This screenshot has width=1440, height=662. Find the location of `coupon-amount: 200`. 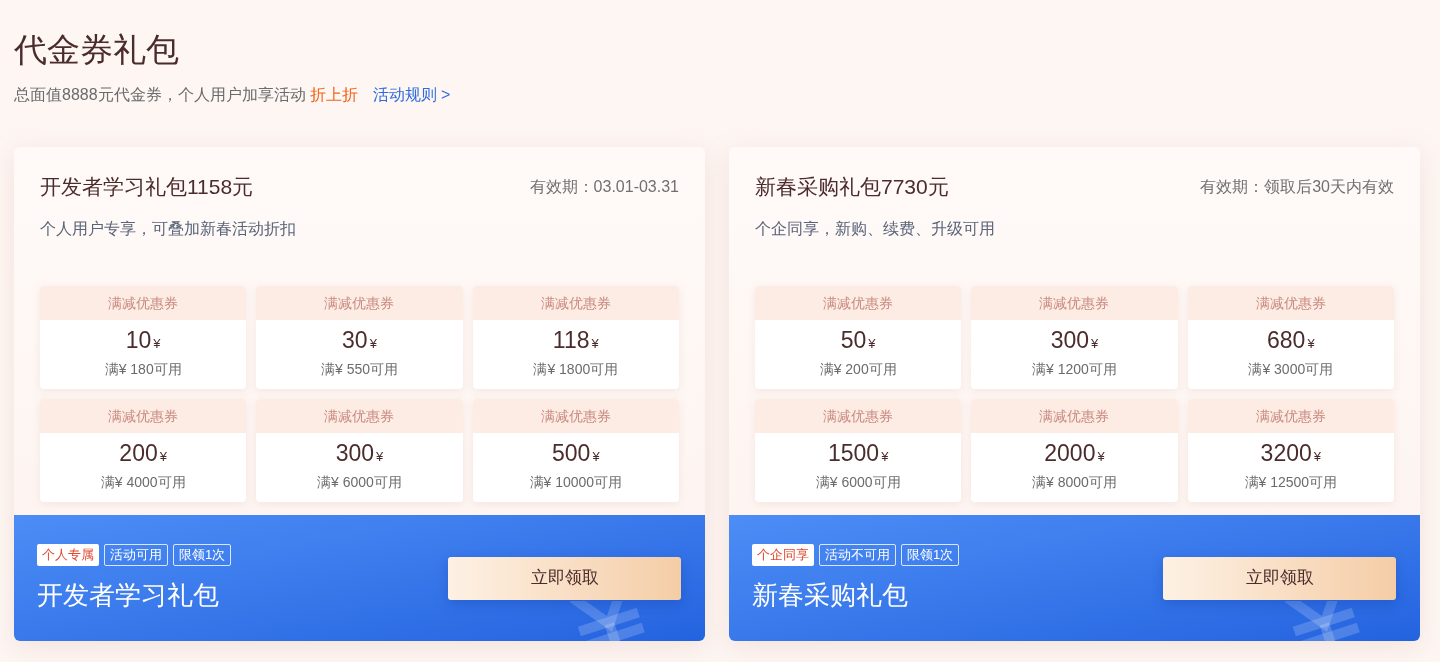

coupon-amount: 200 is located at coordinates (138, 453).